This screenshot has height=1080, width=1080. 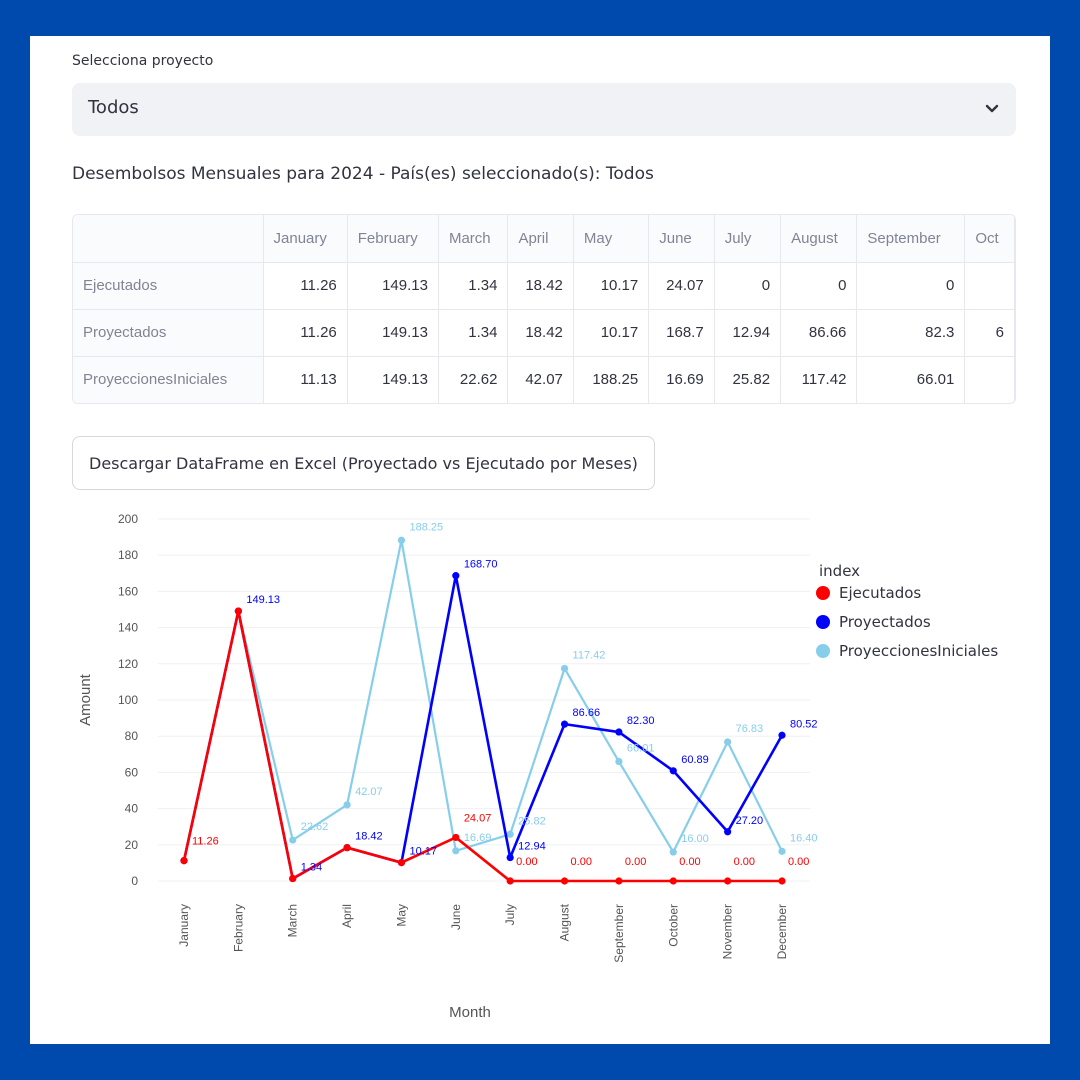 I want to click on data-label: 16.69, so click(x=478, y=838).